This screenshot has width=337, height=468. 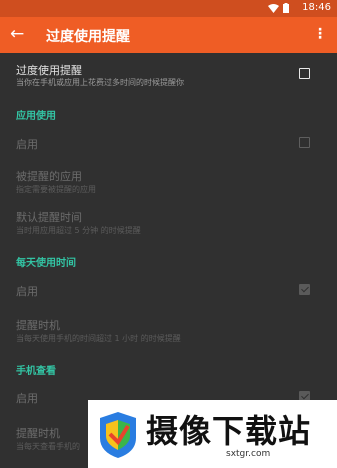 I want to click on status-time: 18:46, so click(x=316, y=7).